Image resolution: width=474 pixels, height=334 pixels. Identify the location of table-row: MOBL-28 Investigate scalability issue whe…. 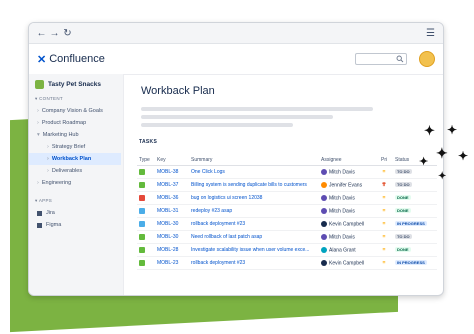
(287, 250).